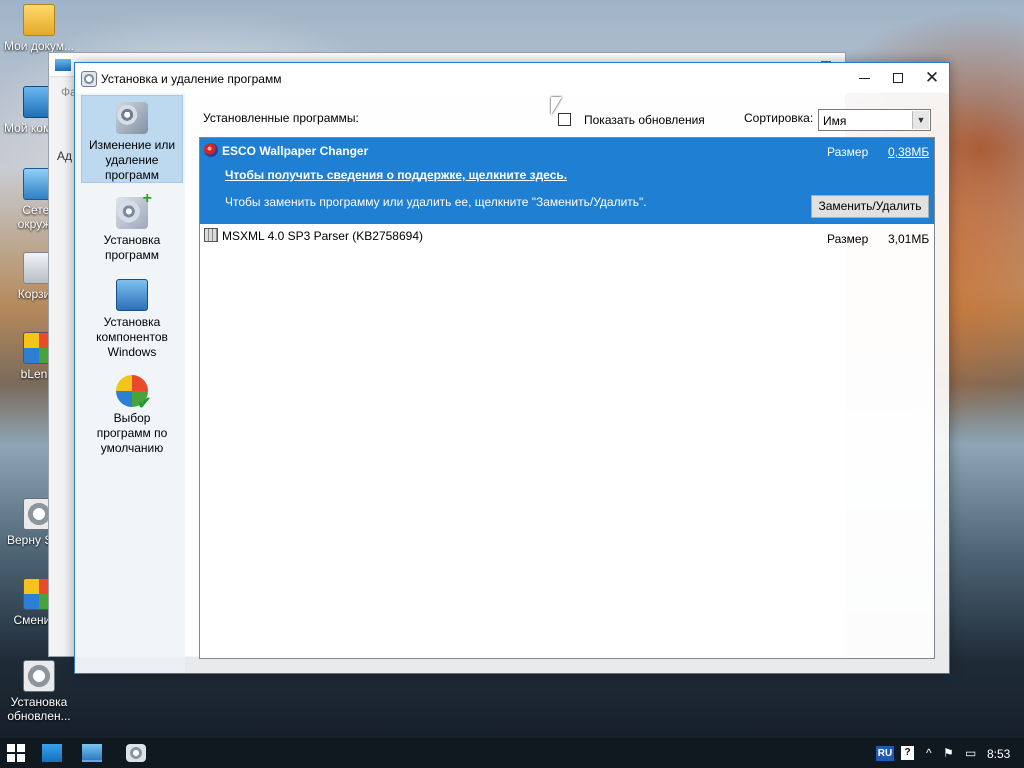  I want to click on maximize-button, so click(898, 78).